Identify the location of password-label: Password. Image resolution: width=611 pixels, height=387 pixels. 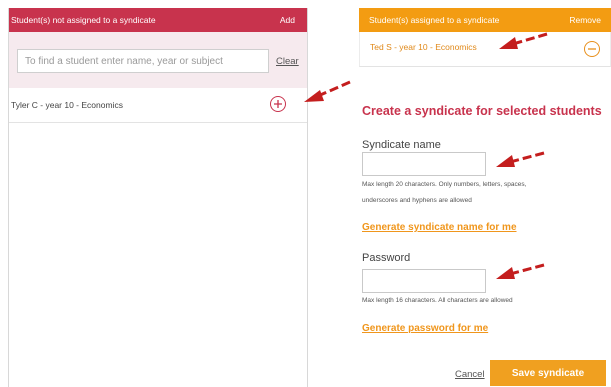
(386, 258).